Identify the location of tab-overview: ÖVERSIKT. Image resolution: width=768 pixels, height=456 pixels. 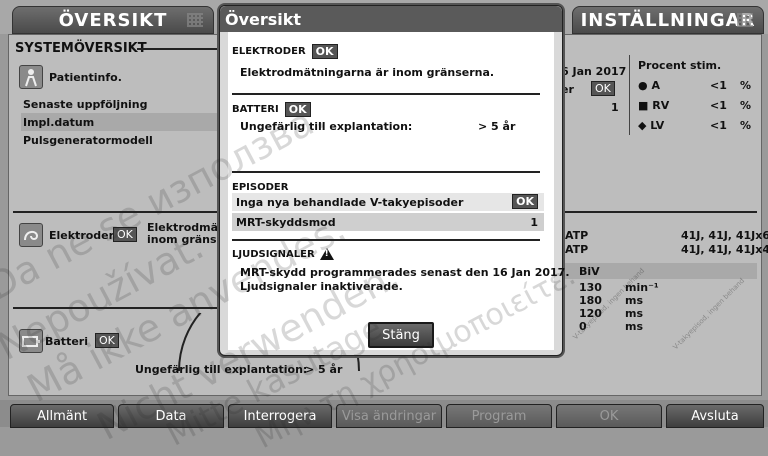
(113, 20).